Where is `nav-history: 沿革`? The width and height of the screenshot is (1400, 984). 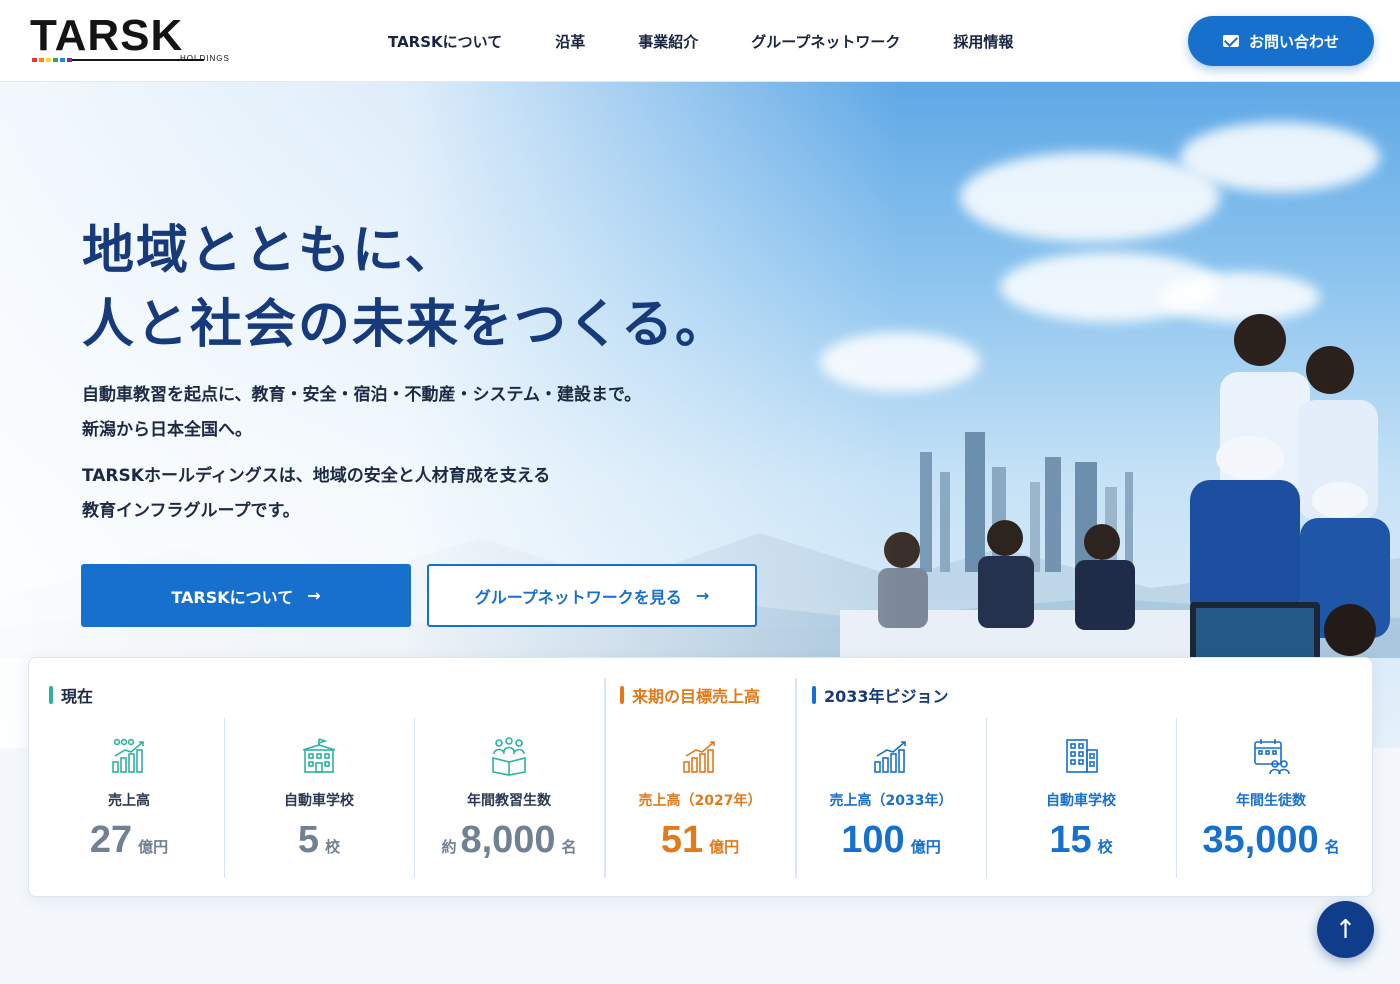
nav-history: 沿革 is located at coordinates (570, 41).